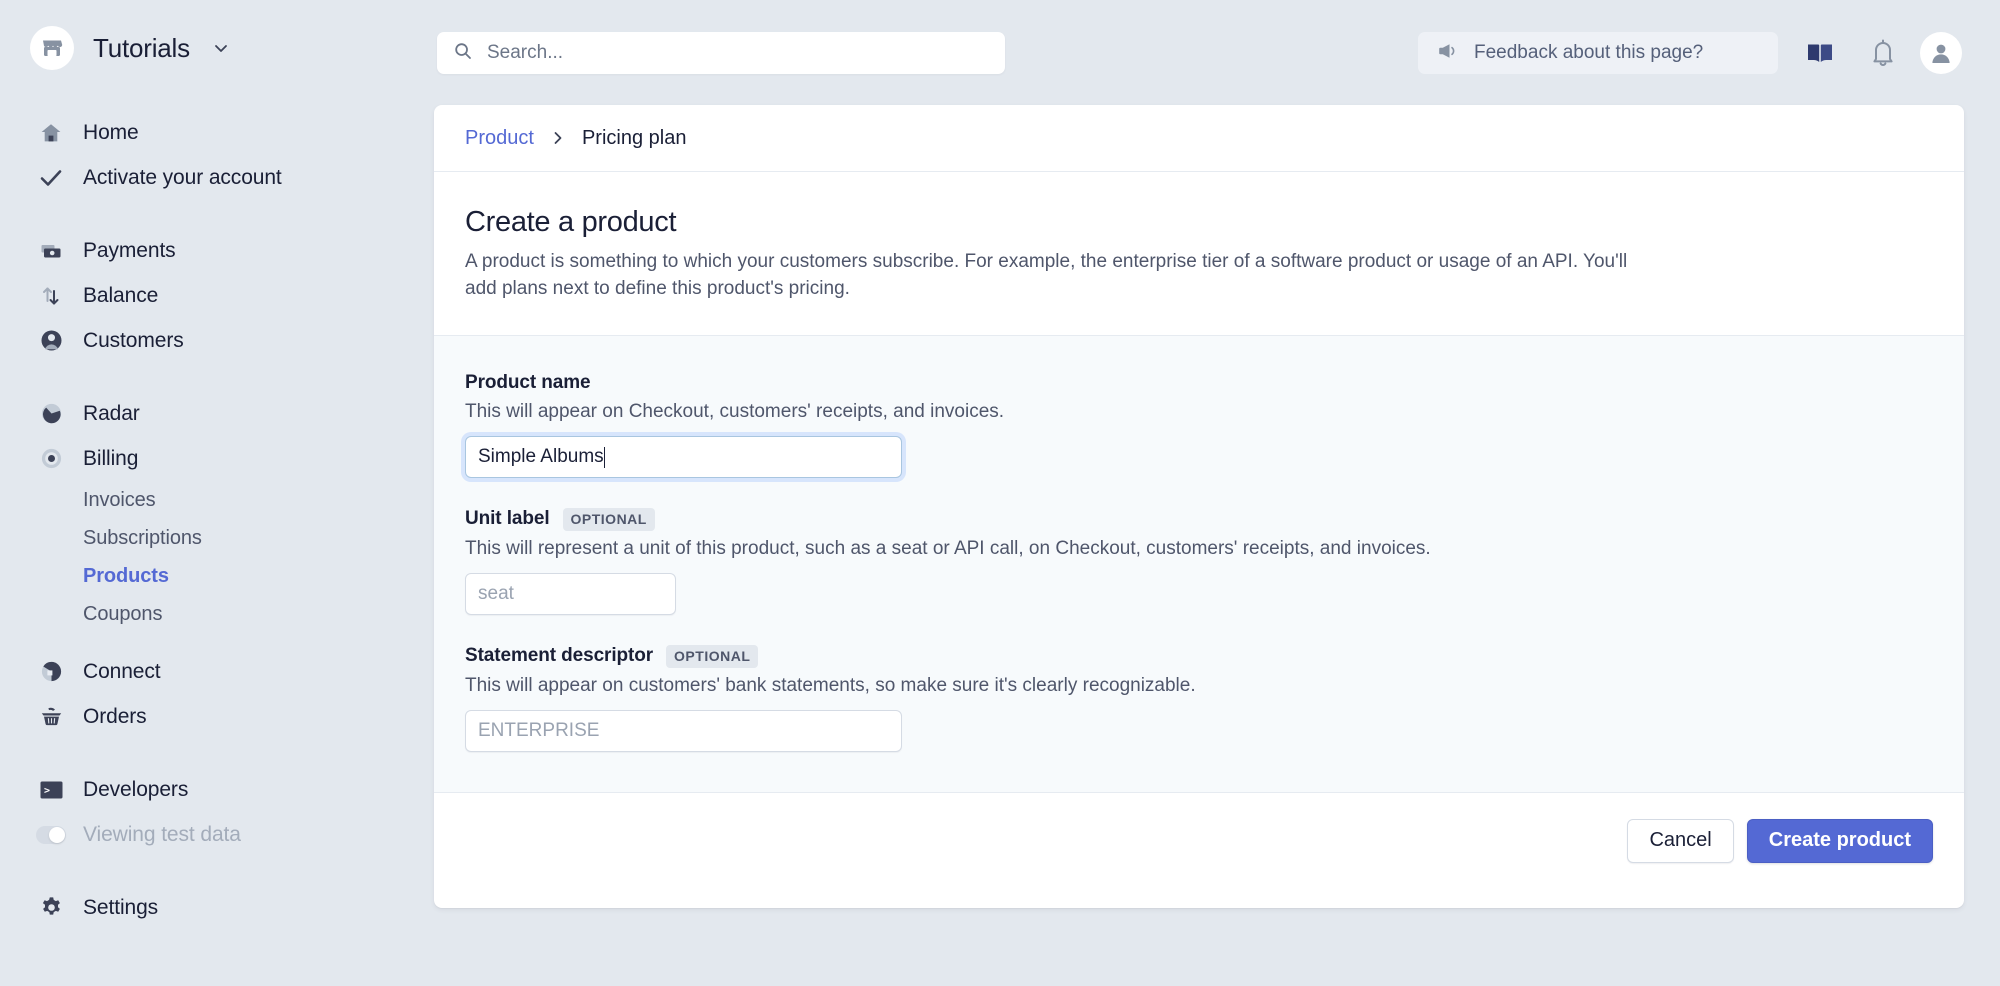 The image size is (2000, 986). What do you see at coordinates (1839, 840) in the screenshot?
I see `create-product-button: Create product` at bounding box center [1839, 840].